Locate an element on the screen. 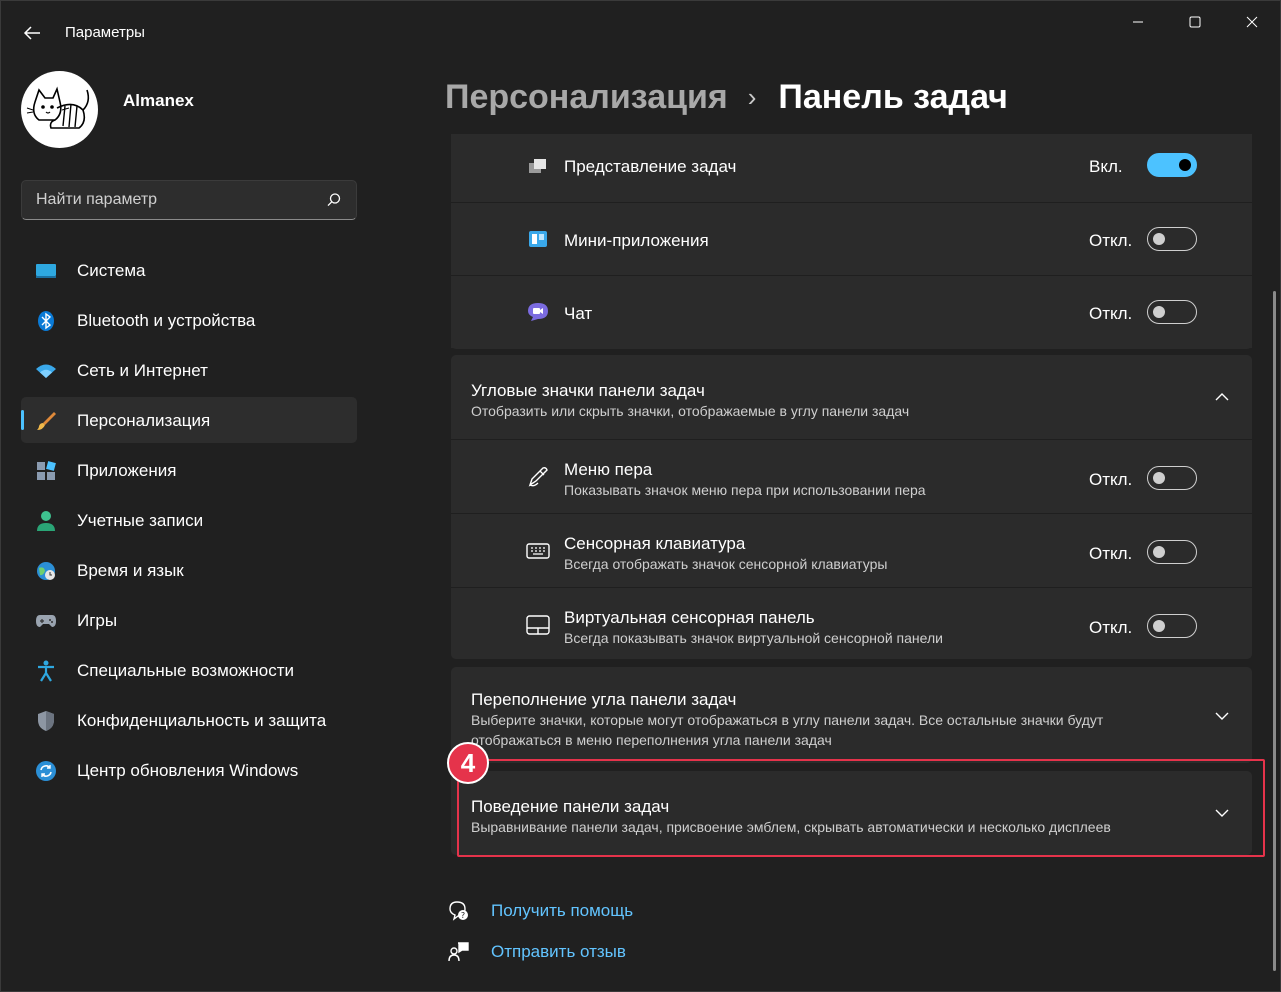  widgets-icon is located at coordinates (538, 239).